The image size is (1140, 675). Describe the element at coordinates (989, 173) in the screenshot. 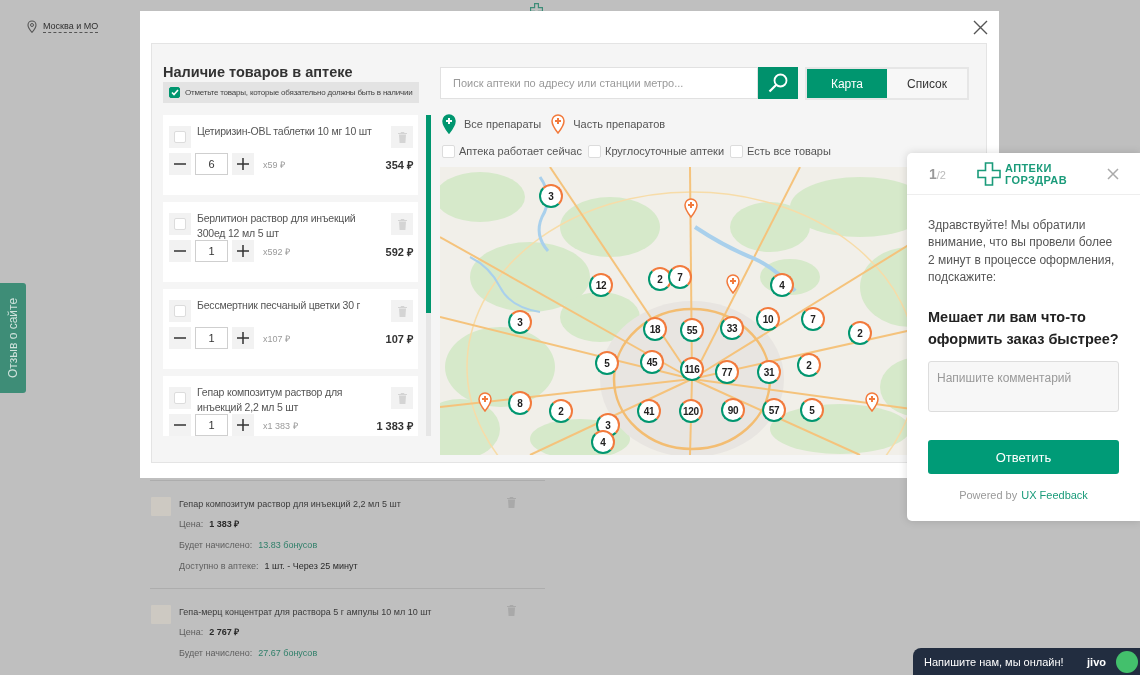

I see `cross-logo-icon` at that location.